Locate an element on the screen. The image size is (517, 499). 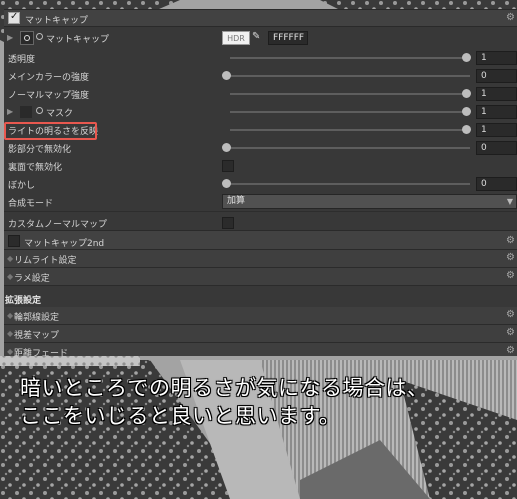
distance-fade-header: ◆ 距離フェード ⚙ is located at coordinates (260, 349).